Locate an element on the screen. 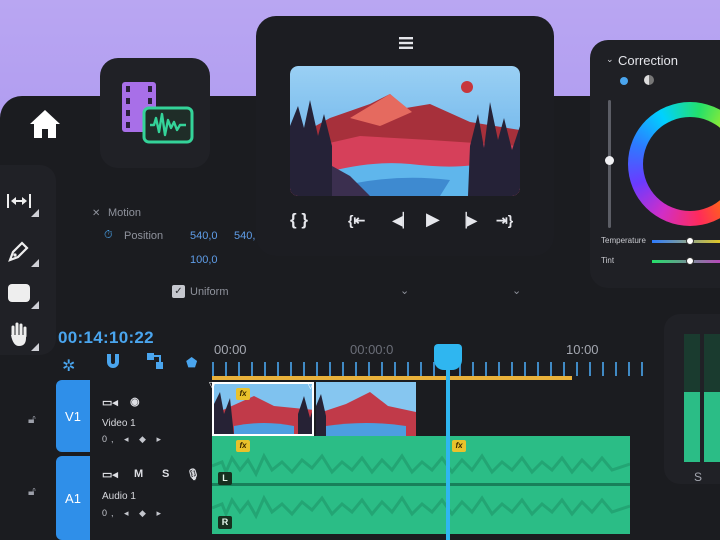 This screenshot has width=720, height=540. pen-tool is located at coordinates (22, 252).